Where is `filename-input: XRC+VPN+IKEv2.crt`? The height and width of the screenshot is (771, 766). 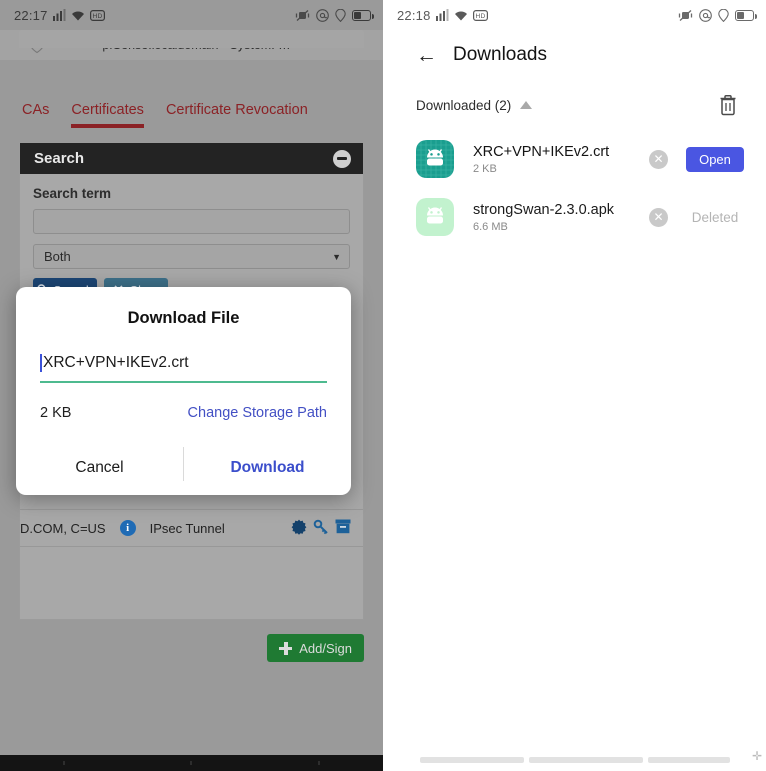
filename-input: XRC+VPN+IKEv2.crt is located at coordinates (183, 367).